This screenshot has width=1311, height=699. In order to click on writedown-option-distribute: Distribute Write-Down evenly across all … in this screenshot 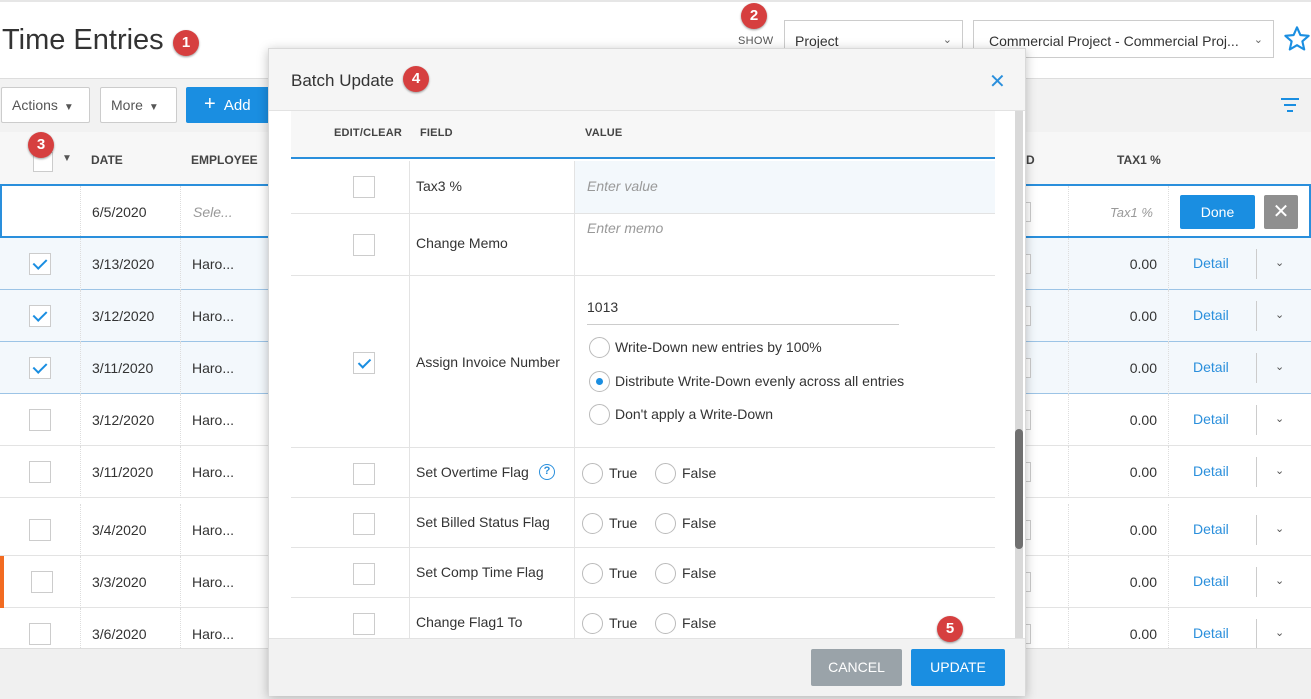, I will do `click(759, 381)`.